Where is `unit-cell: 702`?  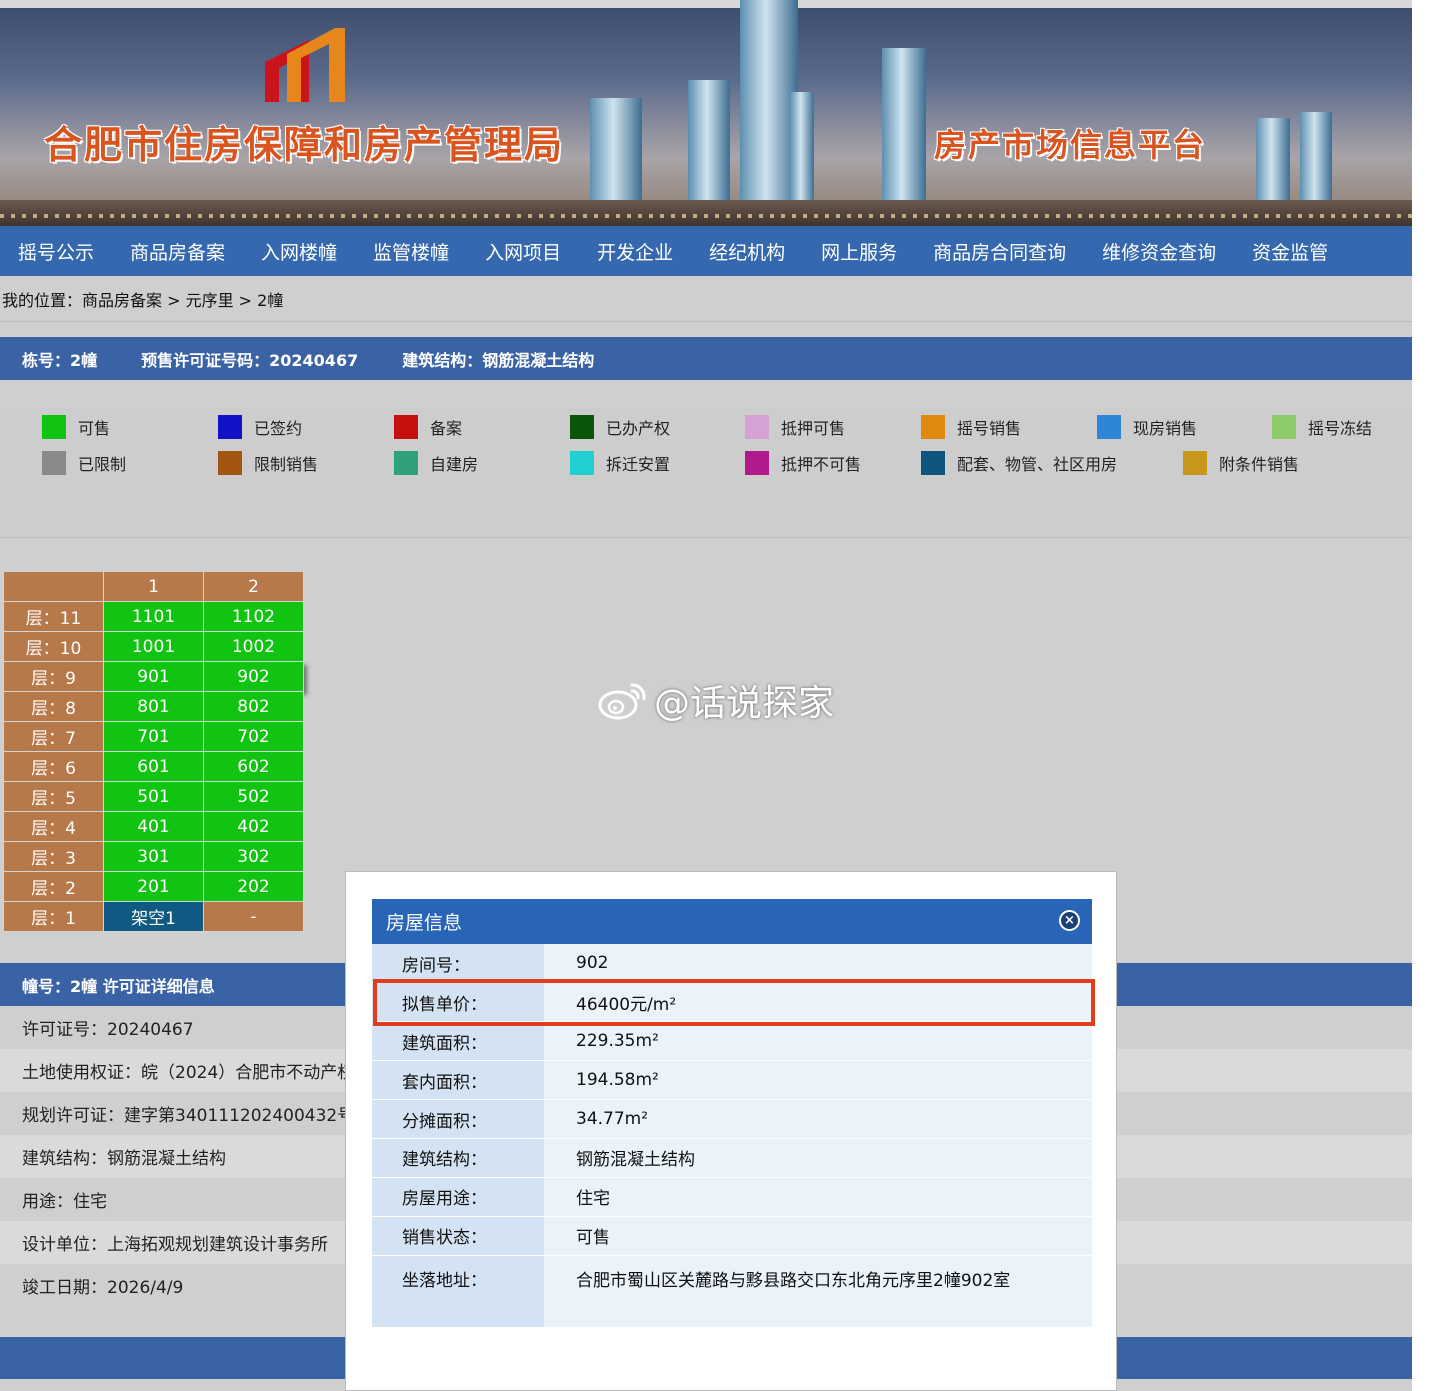
unit-cell: 702 is located at coordinates (253, 736).